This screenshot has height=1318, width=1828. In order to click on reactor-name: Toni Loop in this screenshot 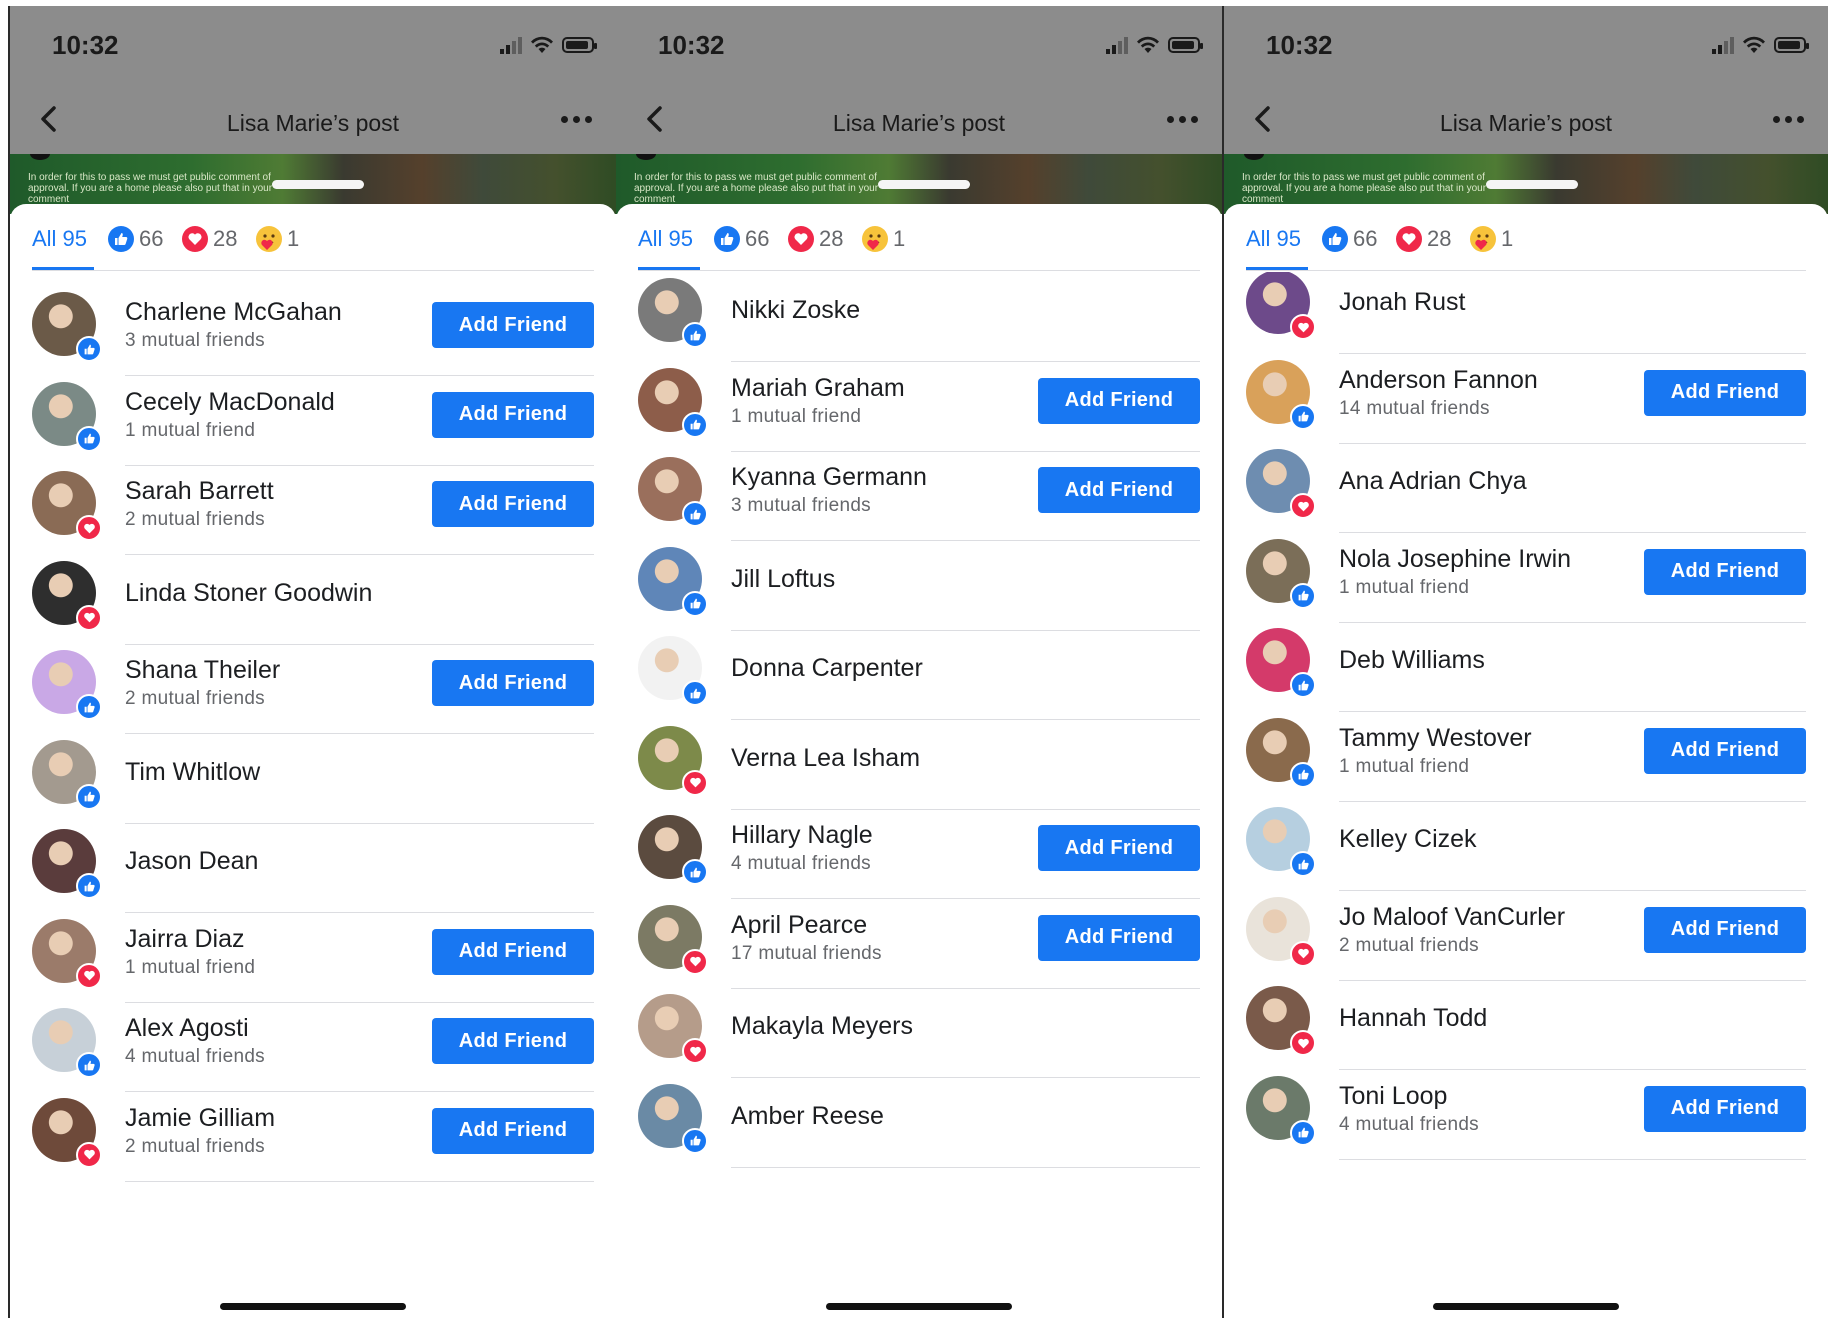, I will do `click(1393, 1096)`.